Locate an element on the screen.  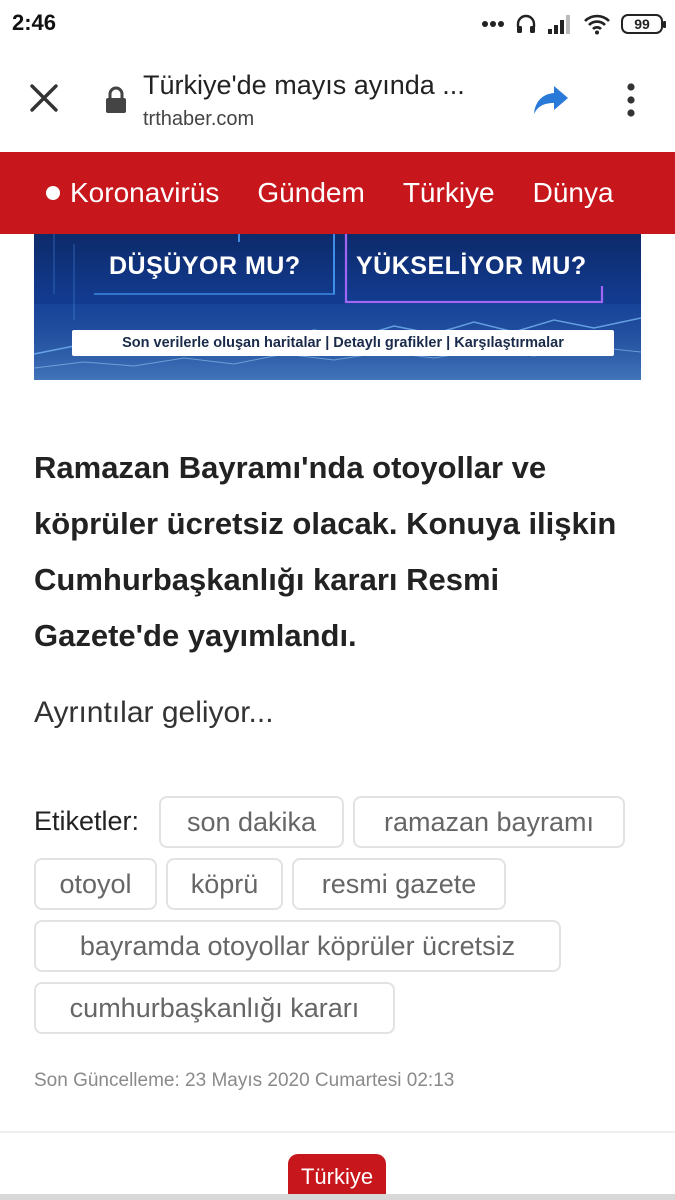
more-vert-icon is located at coordinates (631, 100).